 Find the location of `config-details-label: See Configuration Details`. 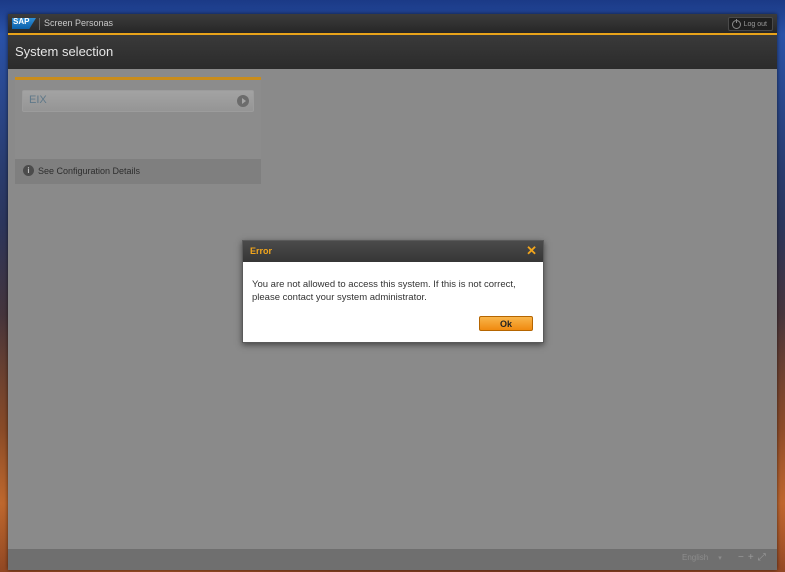

config-details-label: See Configuration Details is located at coordinates (89, 170).